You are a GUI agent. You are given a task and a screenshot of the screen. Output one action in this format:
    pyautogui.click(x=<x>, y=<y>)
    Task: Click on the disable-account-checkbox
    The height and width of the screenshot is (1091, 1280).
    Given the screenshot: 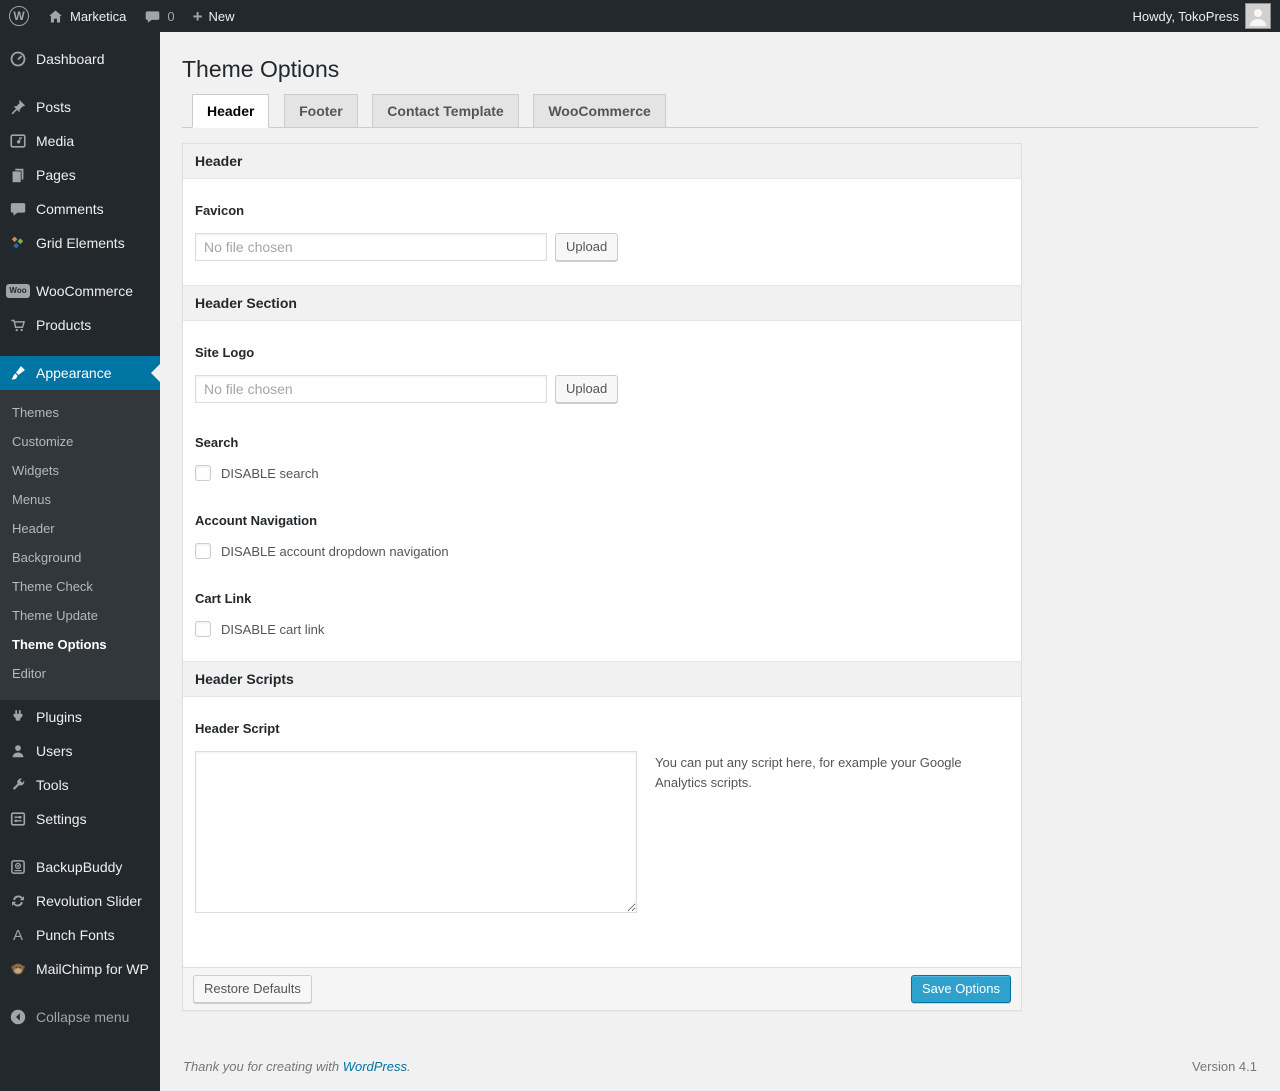 What is the action you would take?
    pyautogui.click(x=203, y=551)
    